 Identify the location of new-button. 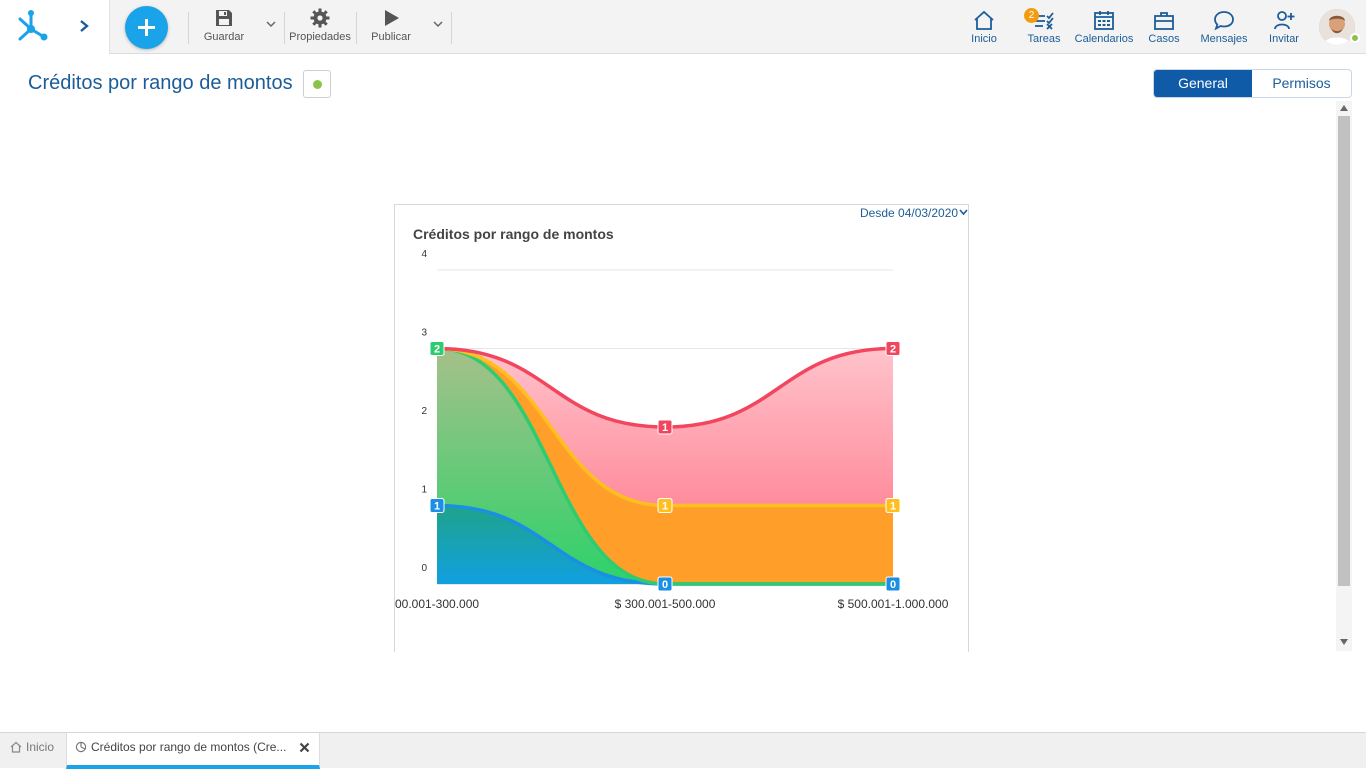
(146, 27).